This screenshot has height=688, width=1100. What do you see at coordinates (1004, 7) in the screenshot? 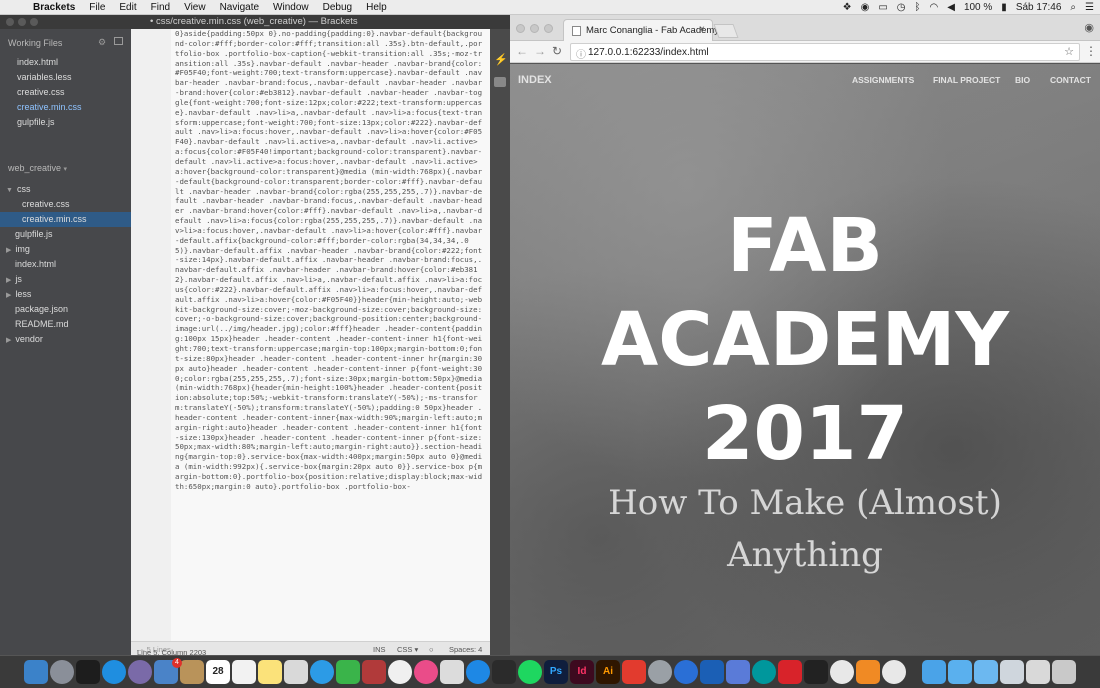
I see `battery-icon: ▮` at bounding box center [1004, 7].